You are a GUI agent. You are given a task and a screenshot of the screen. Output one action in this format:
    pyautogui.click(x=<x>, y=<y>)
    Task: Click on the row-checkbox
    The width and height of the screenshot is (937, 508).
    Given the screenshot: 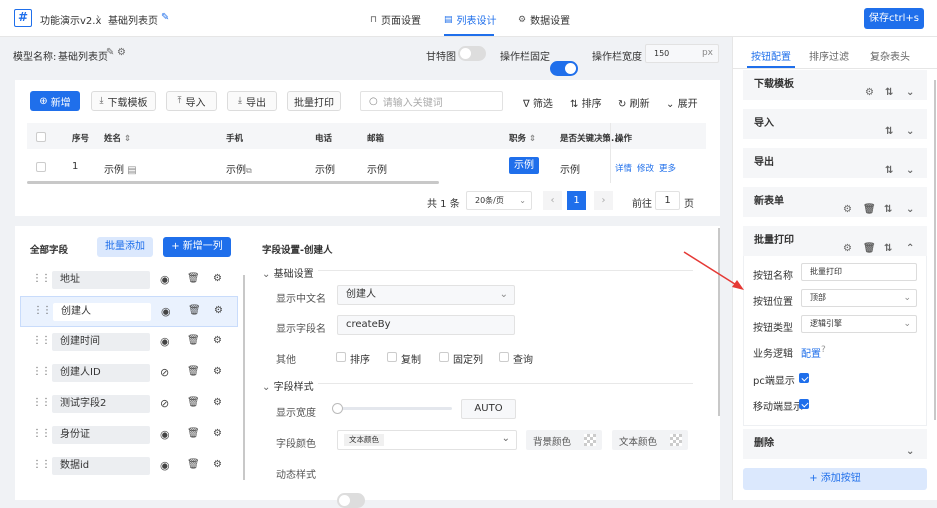 What is the action you would take?
    pyautogui.click(x=41, y=167)
    